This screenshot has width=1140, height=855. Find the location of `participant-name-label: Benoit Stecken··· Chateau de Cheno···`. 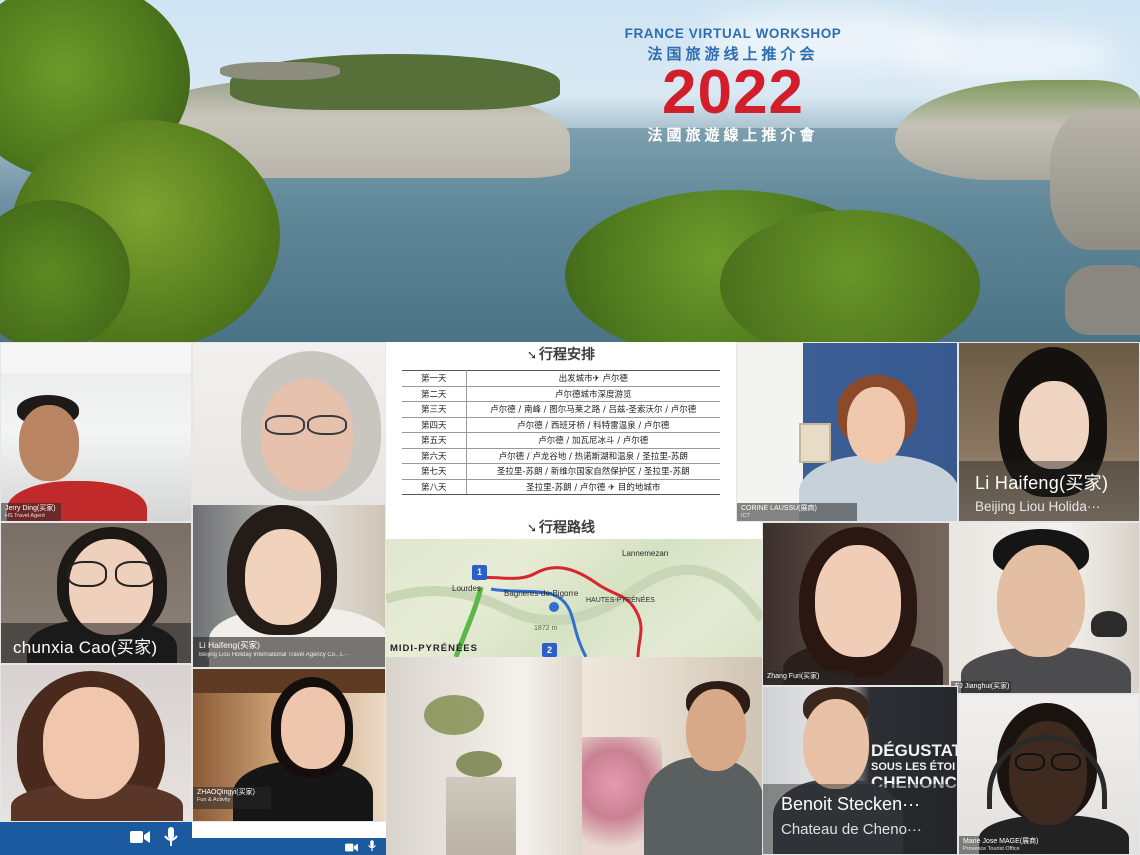

participant-name-label: Benoit Stecken··· Chateau de Cheno··· is located at coordinates (860, 819).